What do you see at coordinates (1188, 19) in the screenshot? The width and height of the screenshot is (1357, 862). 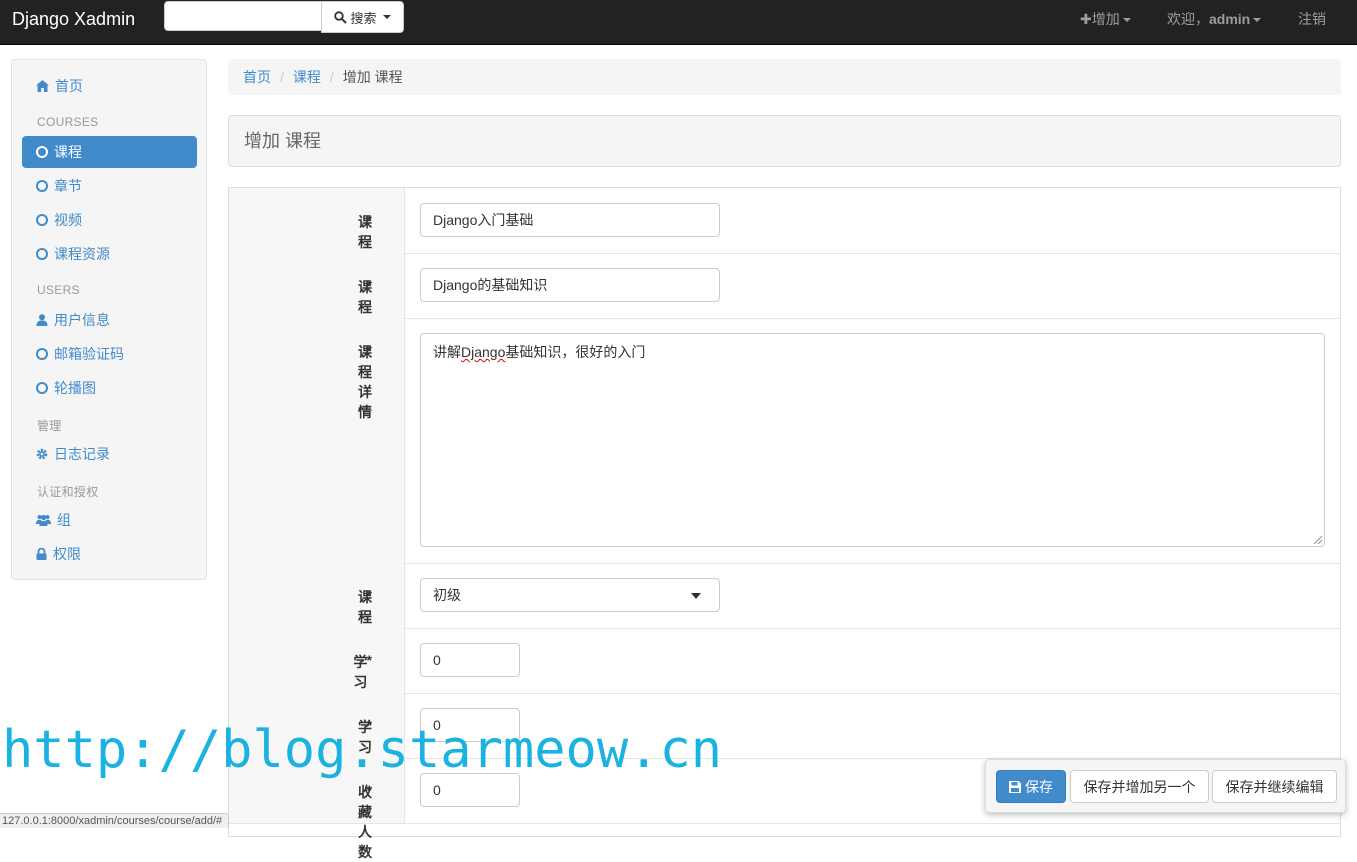 I see `welcome-text: 欢迎，` at bounding box center [1188, 19].